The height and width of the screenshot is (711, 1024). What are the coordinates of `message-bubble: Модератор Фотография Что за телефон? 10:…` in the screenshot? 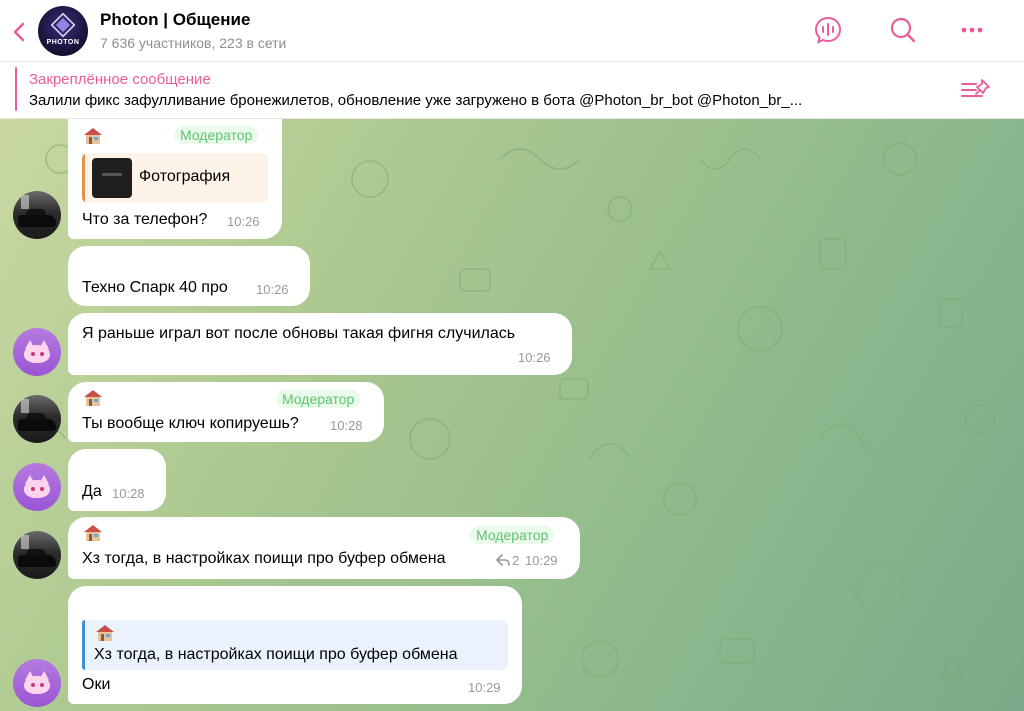 It's located at (175, 179).